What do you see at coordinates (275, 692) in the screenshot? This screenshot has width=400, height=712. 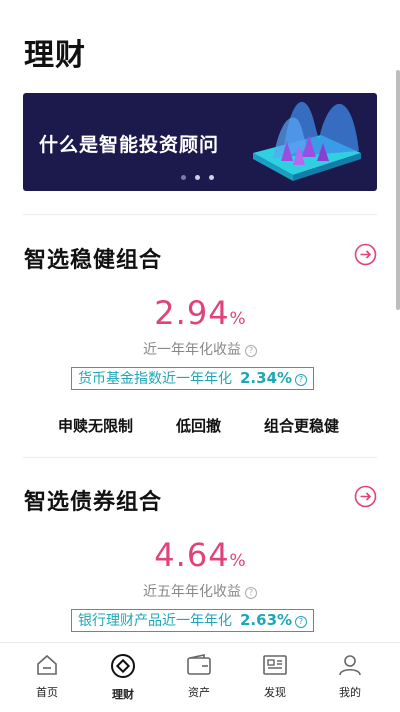 I see `tab-label: 发现` at bounding box center [275, 692].